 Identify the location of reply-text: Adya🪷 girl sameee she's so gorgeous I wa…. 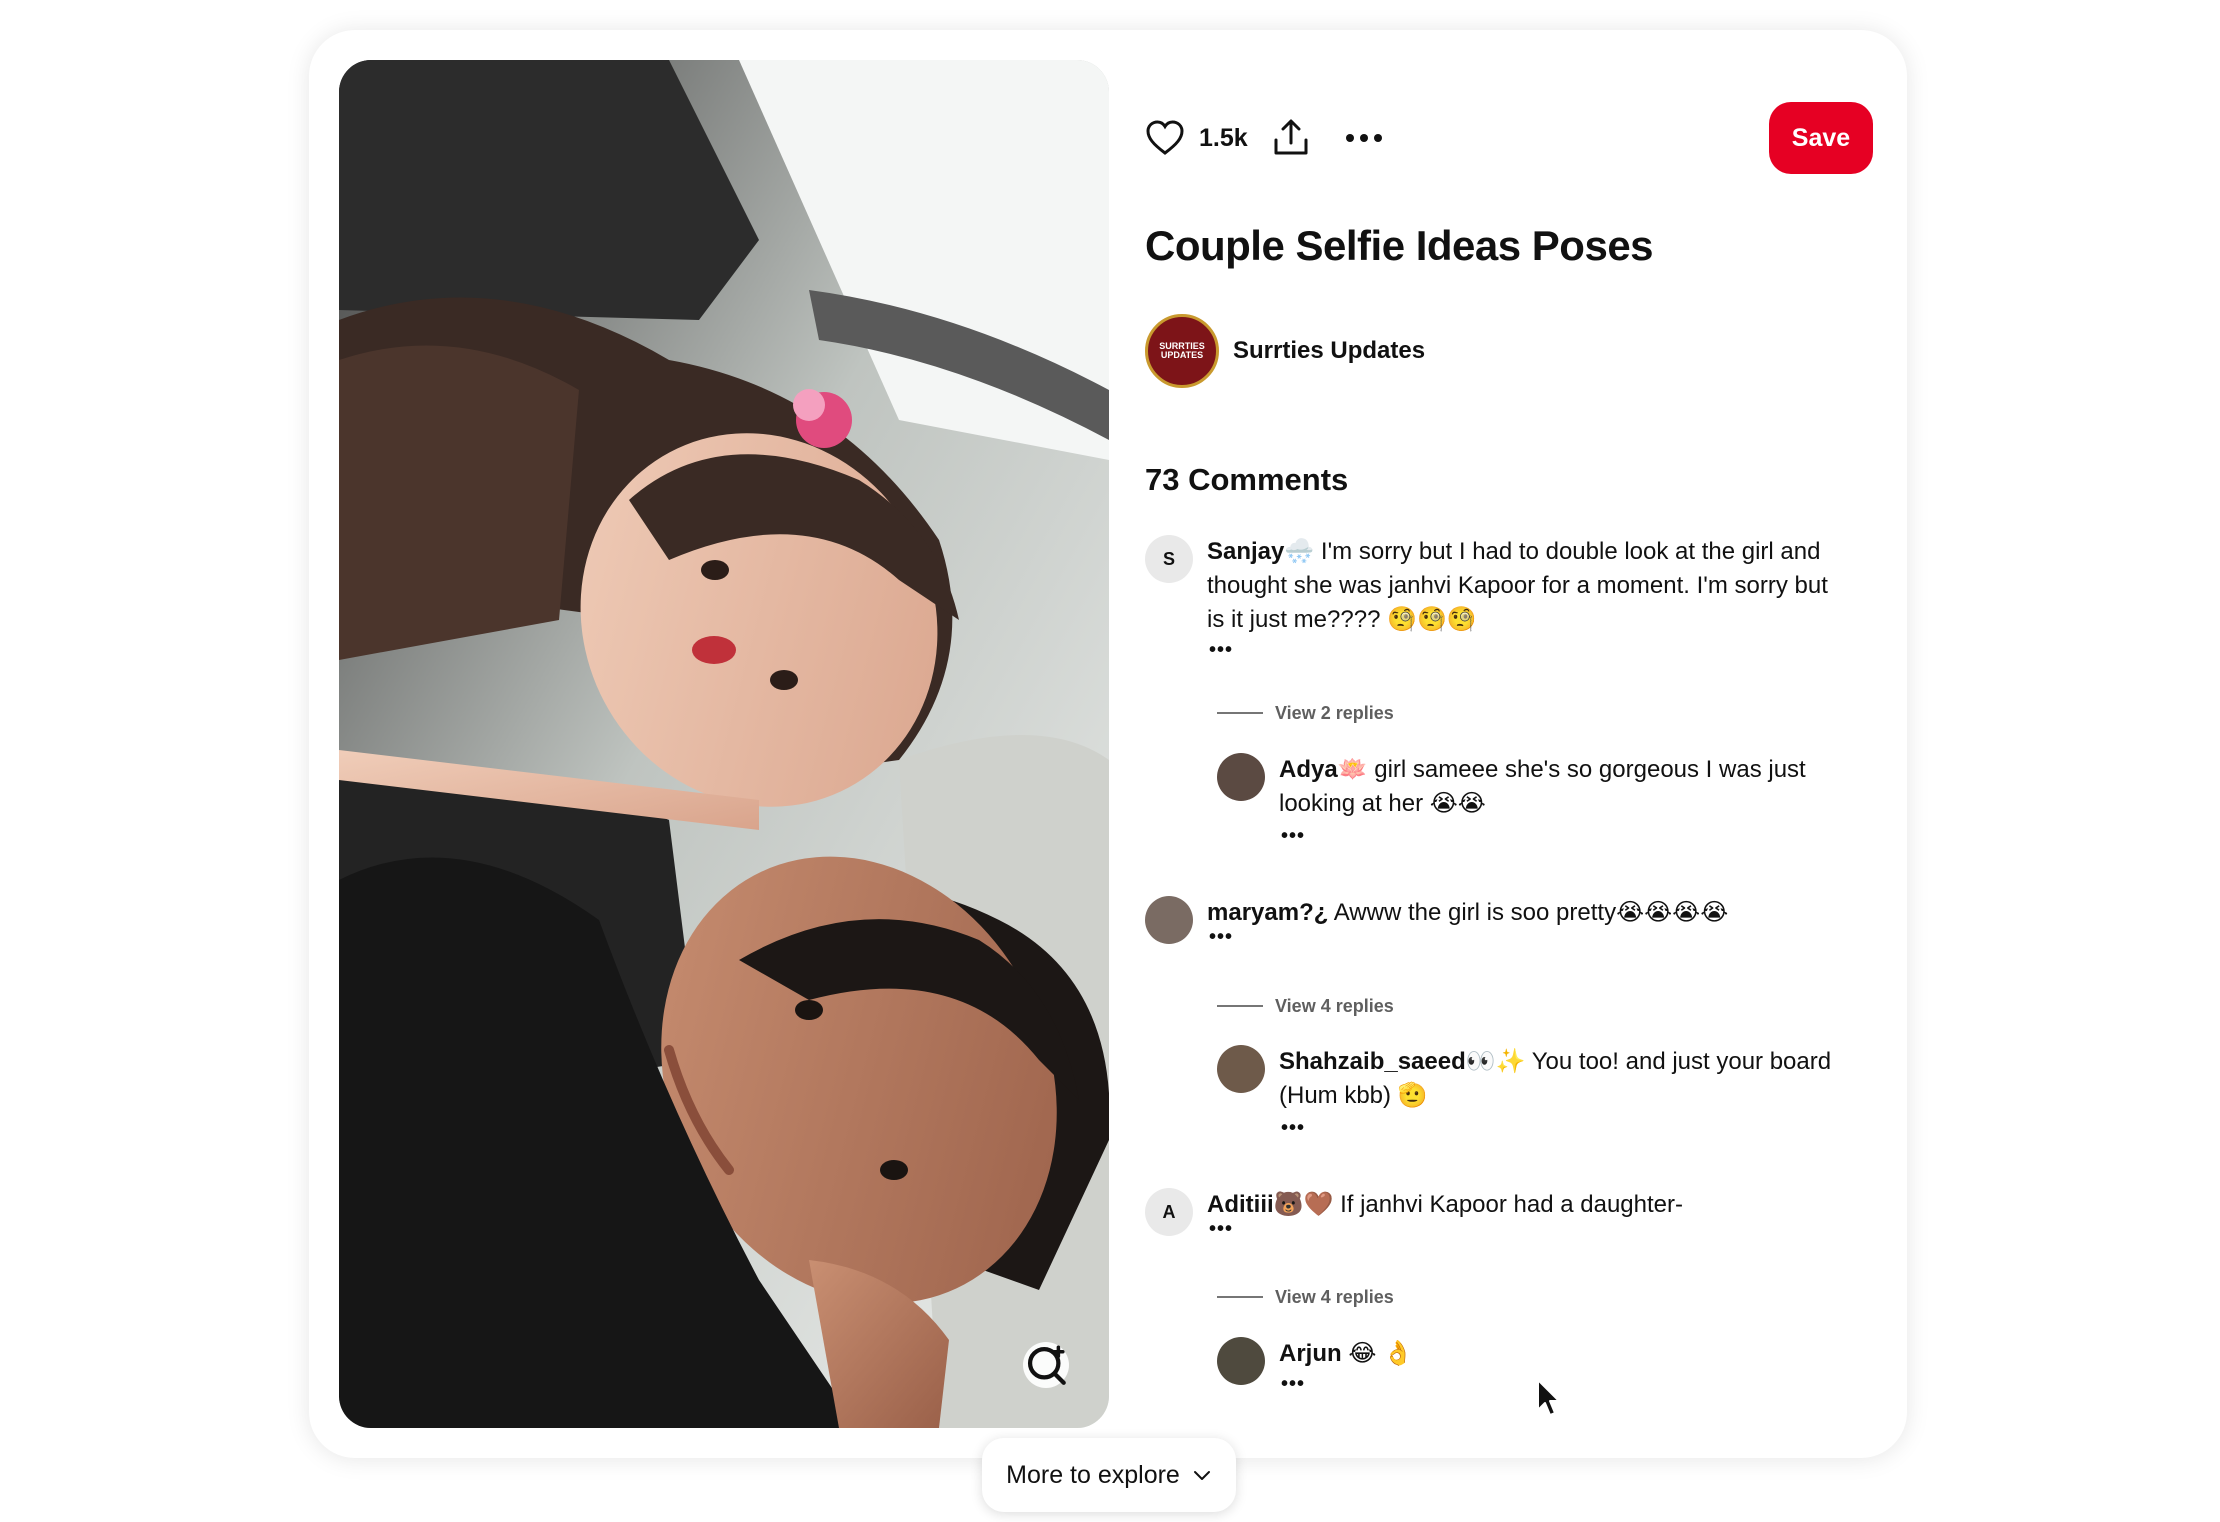
(1563, 787).